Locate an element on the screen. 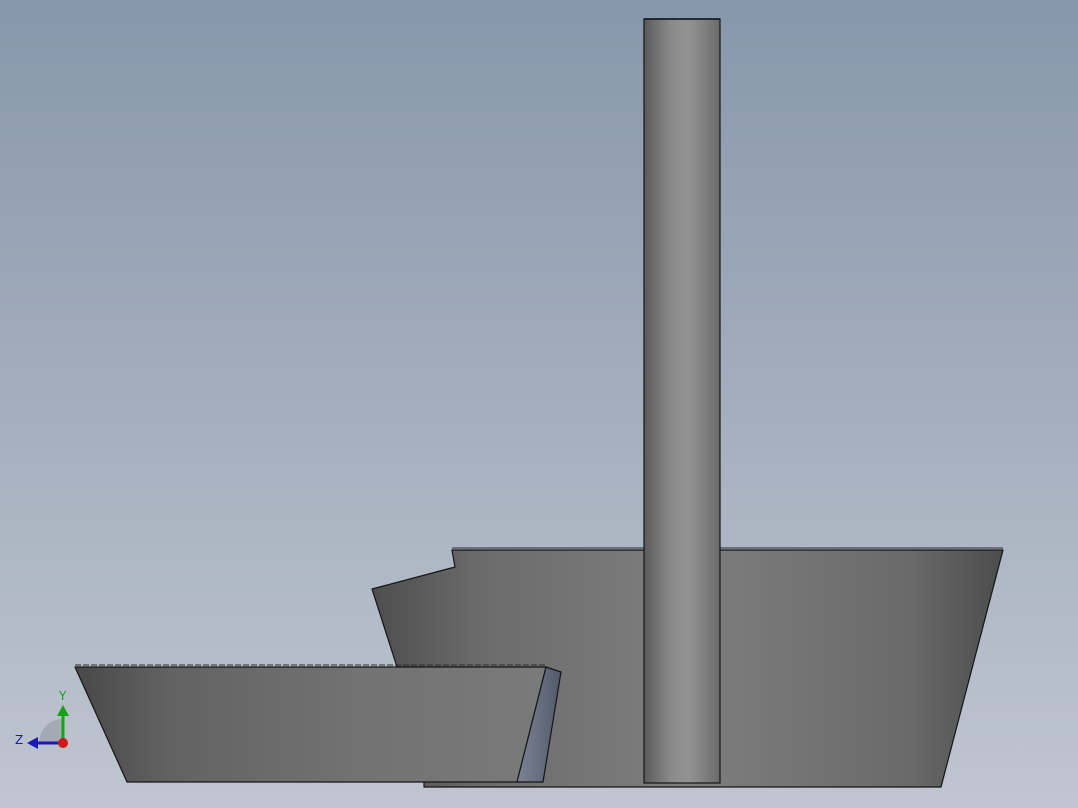 The height and width of the screenshot is (808, 1078). front-block-part is located at coordinates (310, 724).